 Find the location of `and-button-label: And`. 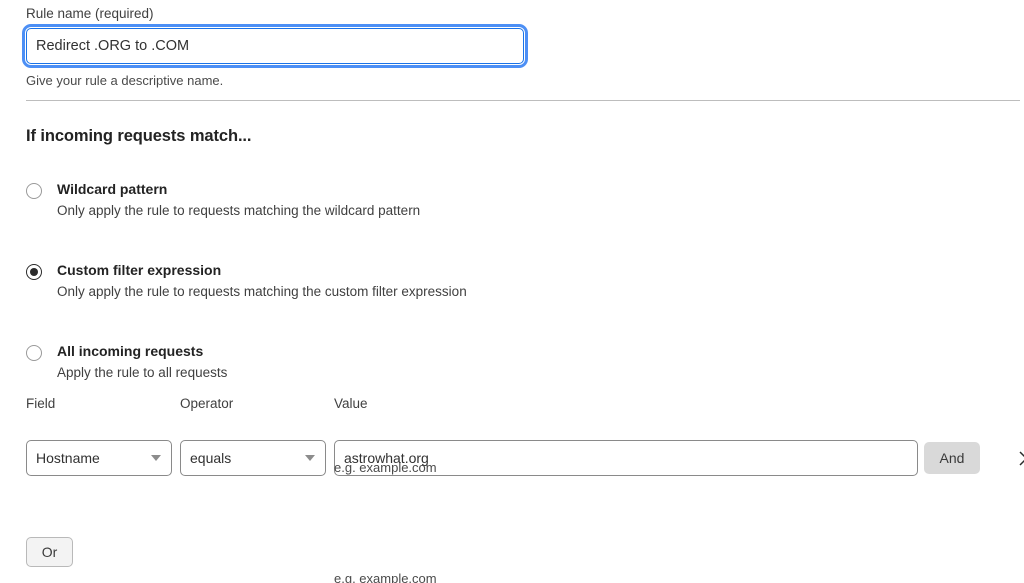

and-button-label: And is located at coordinates (952, 458).